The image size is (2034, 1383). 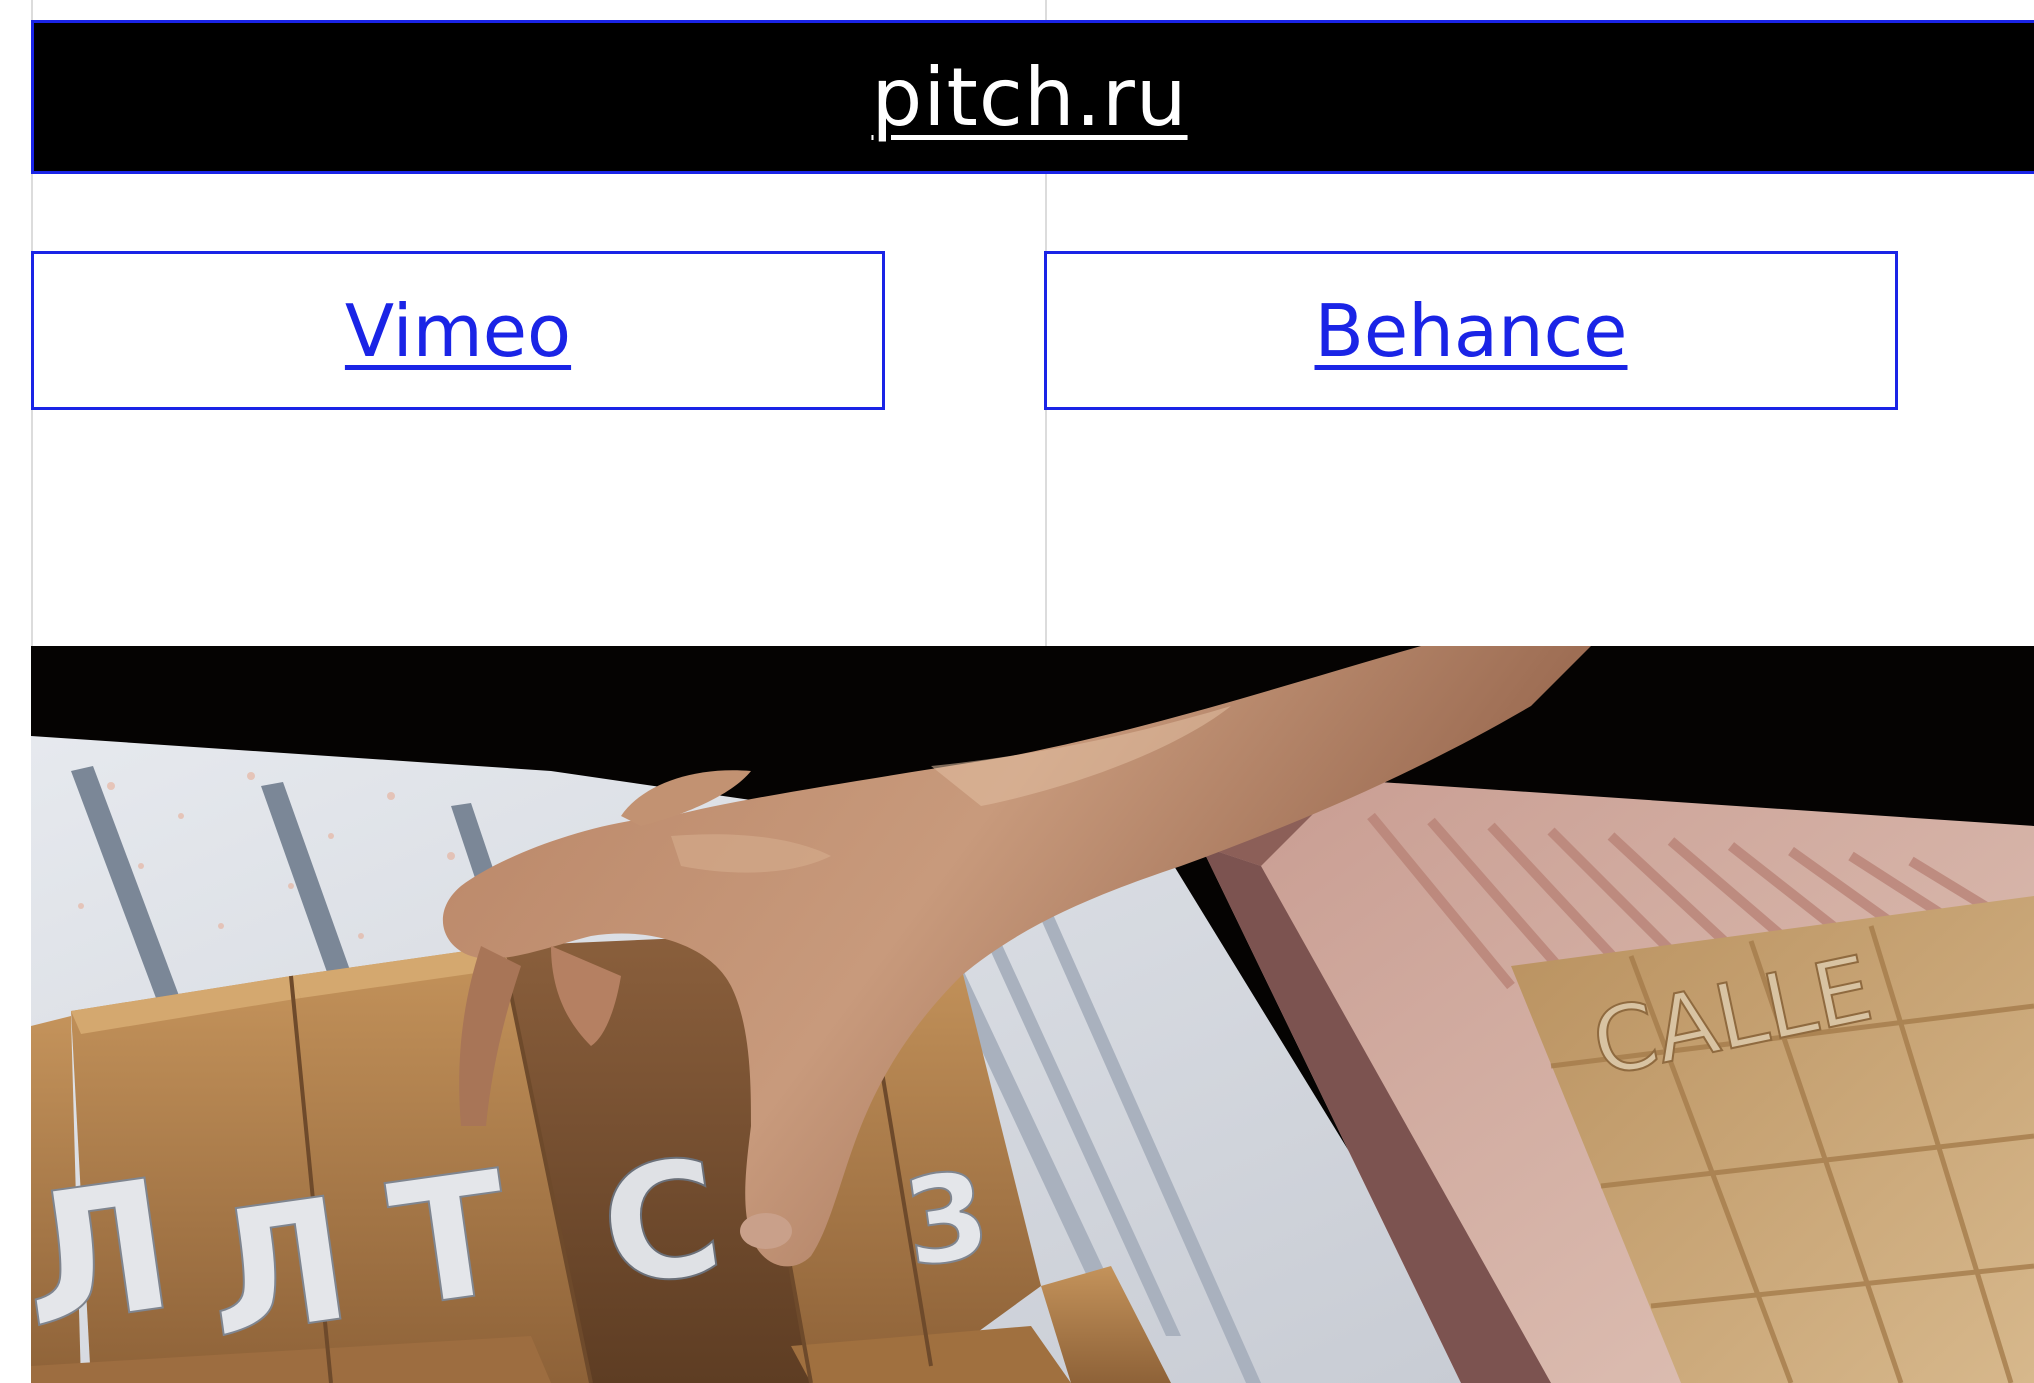 I want to click on site-link-pitch: pitch.ru, so click(x=1029, y=97).